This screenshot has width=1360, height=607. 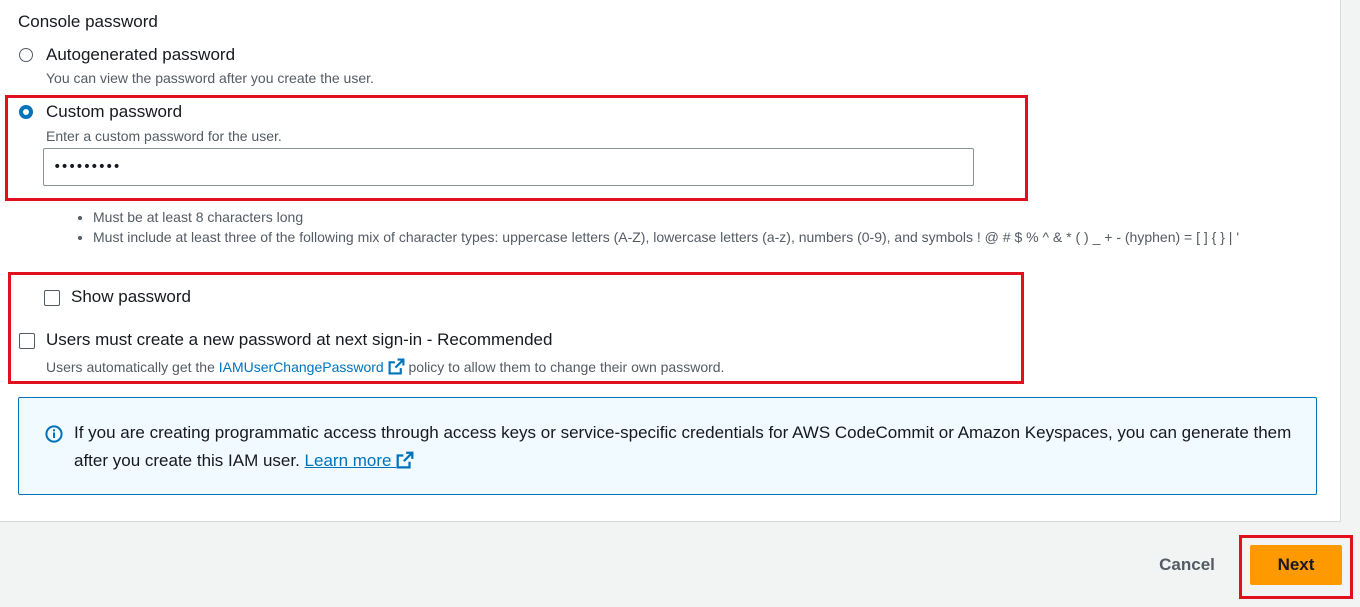 What do you see at coordinates (54, 434) in the screenshot?
I see `info-icon` at bounding box center [54, 434].